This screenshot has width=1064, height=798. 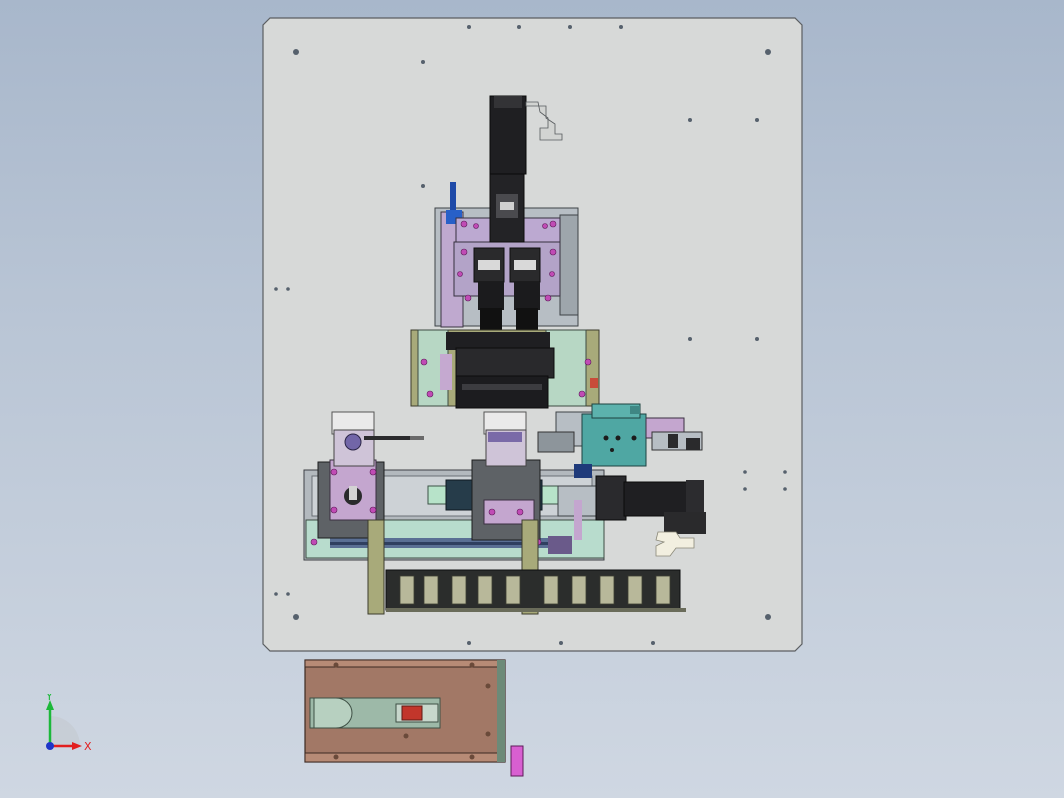 What do you see at coordinates (49, 698) in the screenshot?
I see `y-axis-label: Y` at bounding box center [49, 698].